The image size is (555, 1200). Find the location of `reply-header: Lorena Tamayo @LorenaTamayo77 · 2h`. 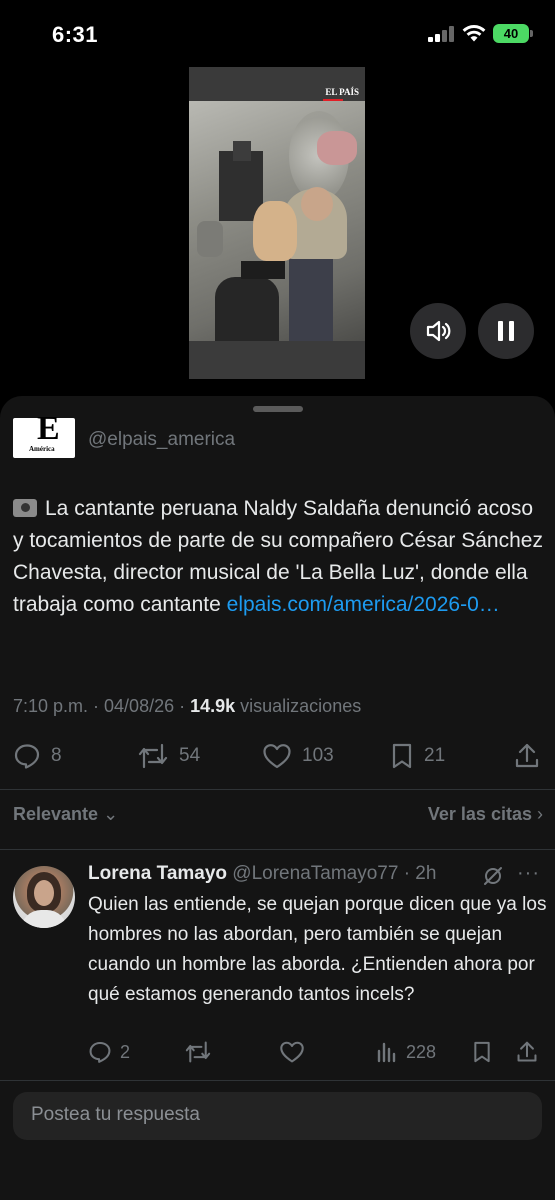

reply-header: Lorena Tamayo @LorenaTamayo77 · 2h is located at coordinates (262, 874).